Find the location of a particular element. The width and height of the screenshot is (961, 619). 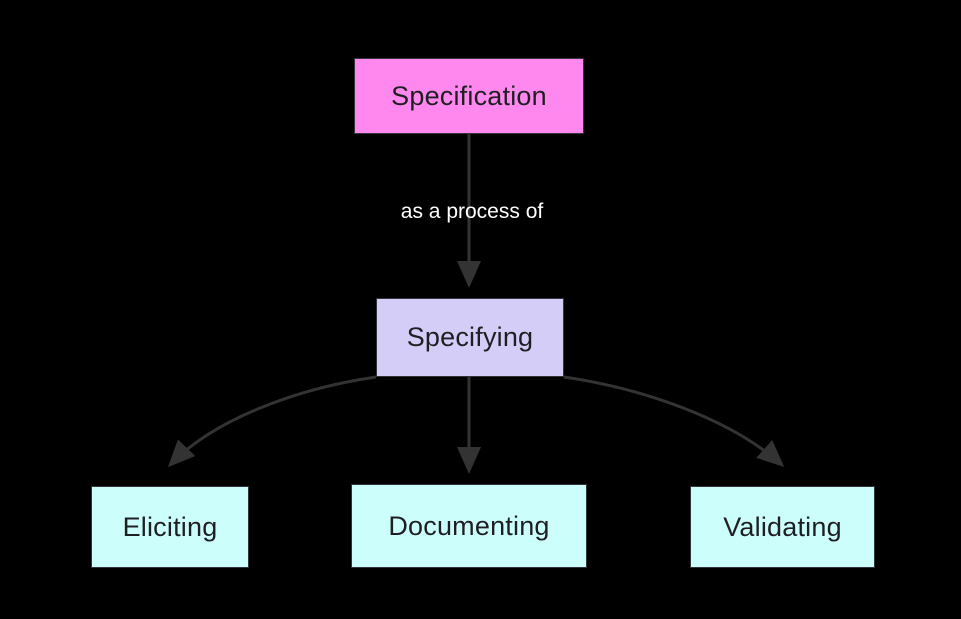

node-eliciting: Eliciting is located at coordinates (170, 527).